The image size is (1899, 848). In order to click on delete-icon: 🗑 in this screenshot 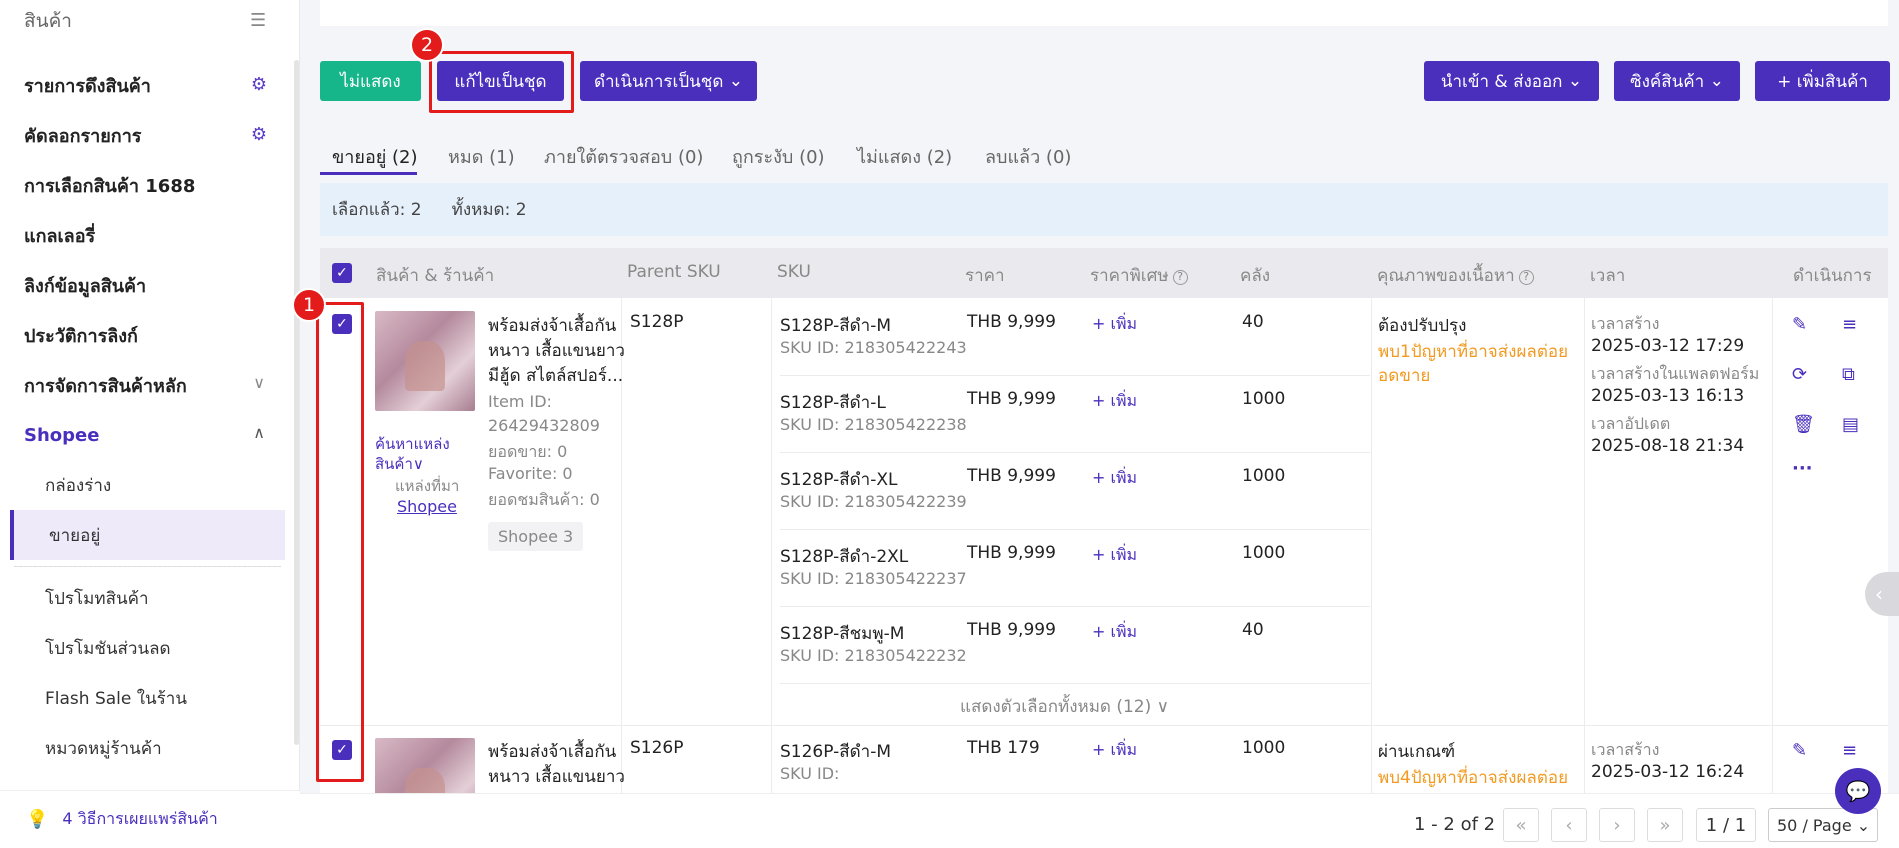, I will do `click(1803, 424)`.